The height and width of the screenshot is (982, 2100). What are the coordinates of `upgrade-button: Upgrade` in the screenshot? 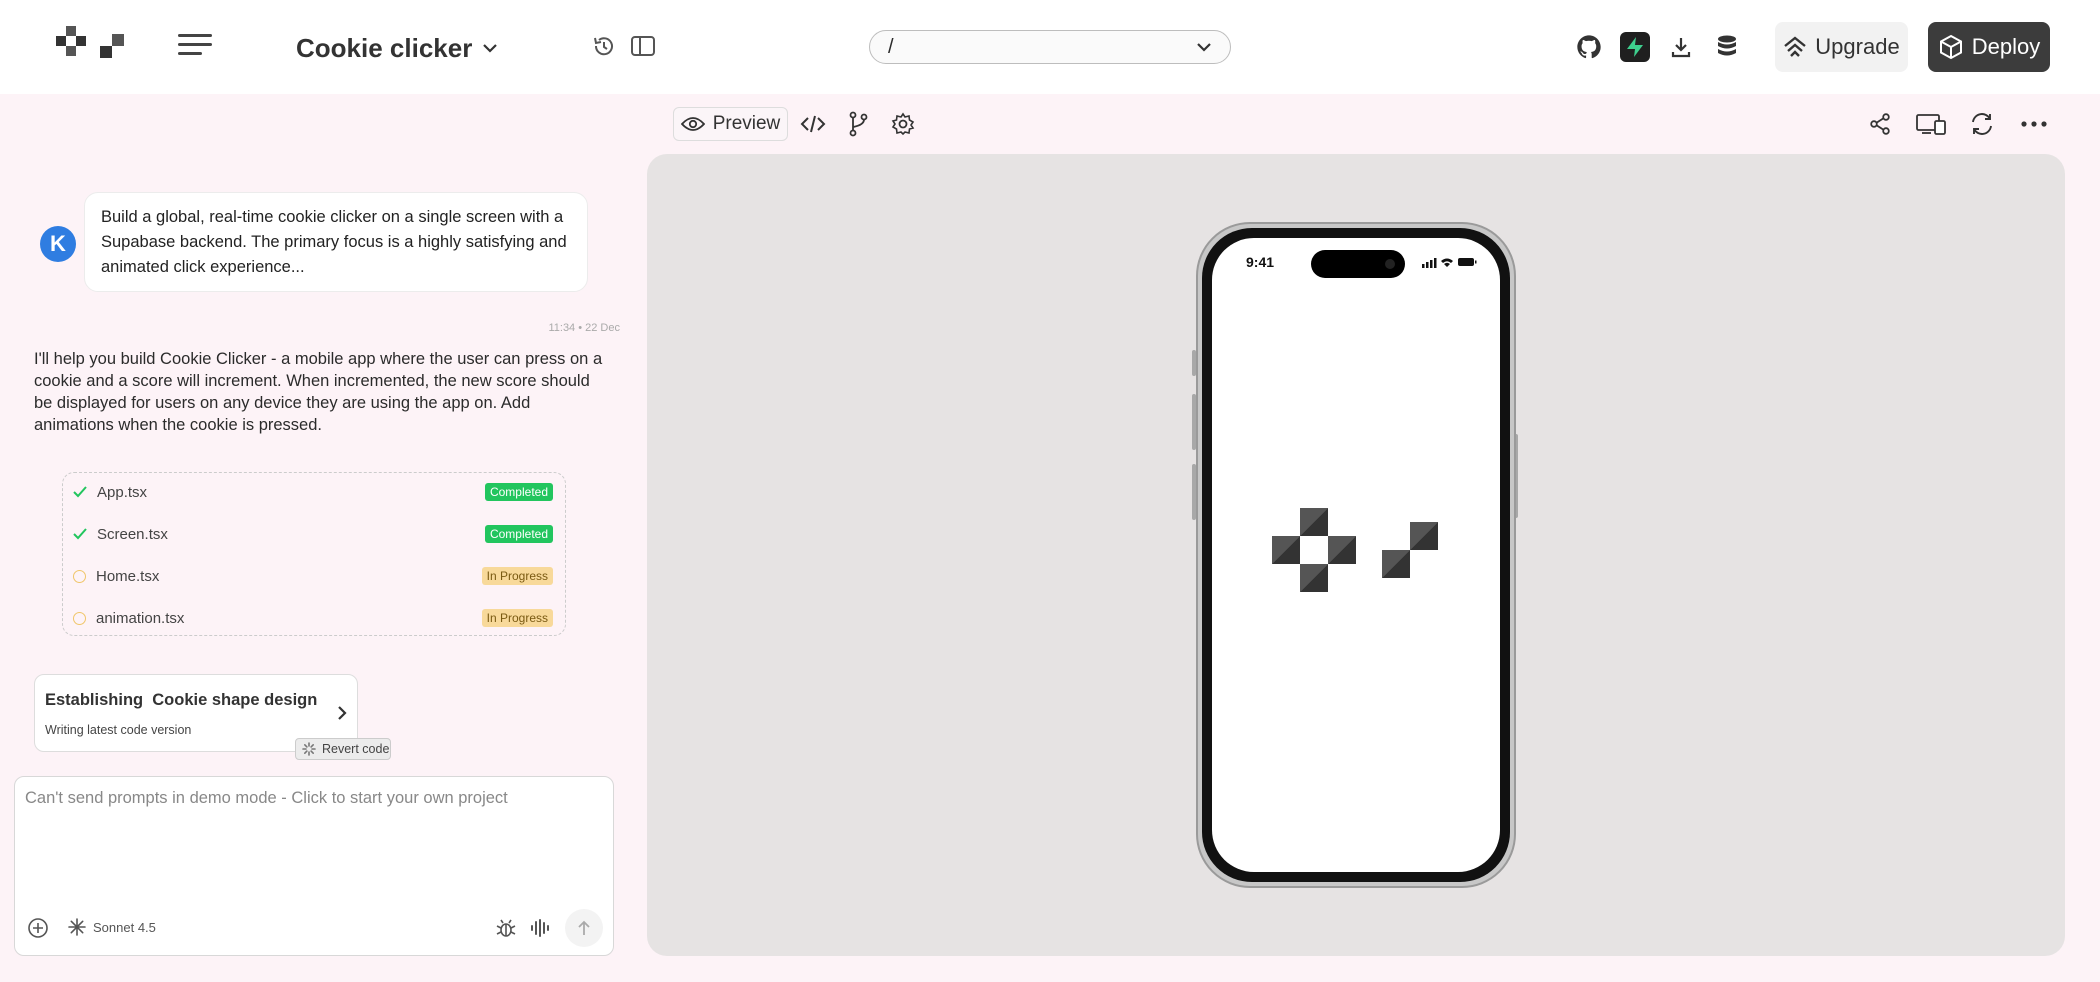 It's located at (1841, 47).